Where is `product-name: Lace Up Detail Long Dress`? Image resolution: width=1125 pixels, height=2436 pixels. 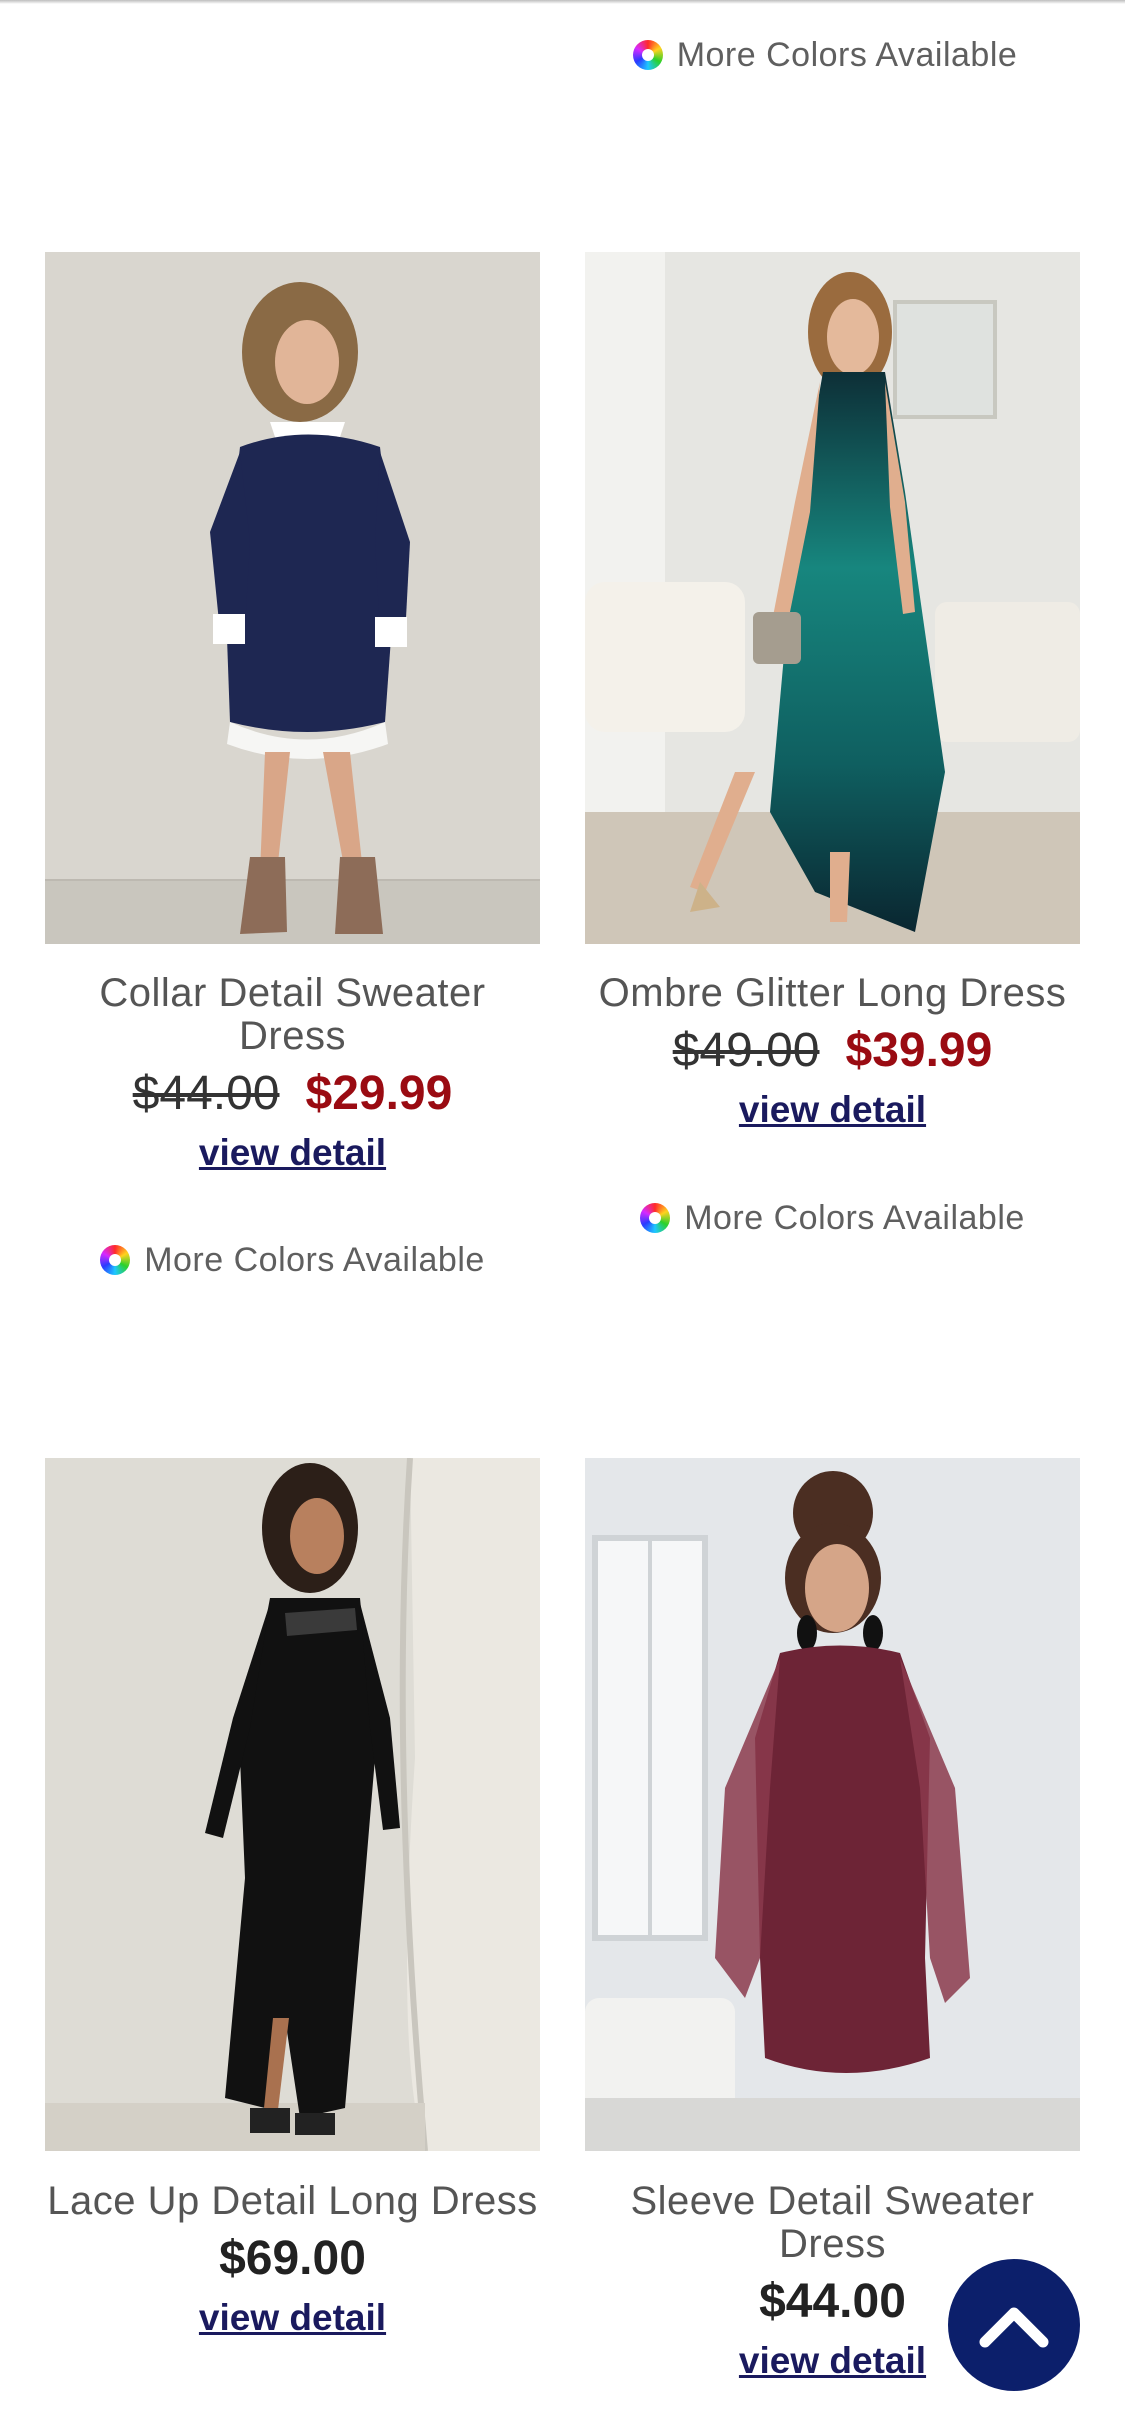
product-name: Lace Up Detail Long Dress is located at coordinates (292, 2201).